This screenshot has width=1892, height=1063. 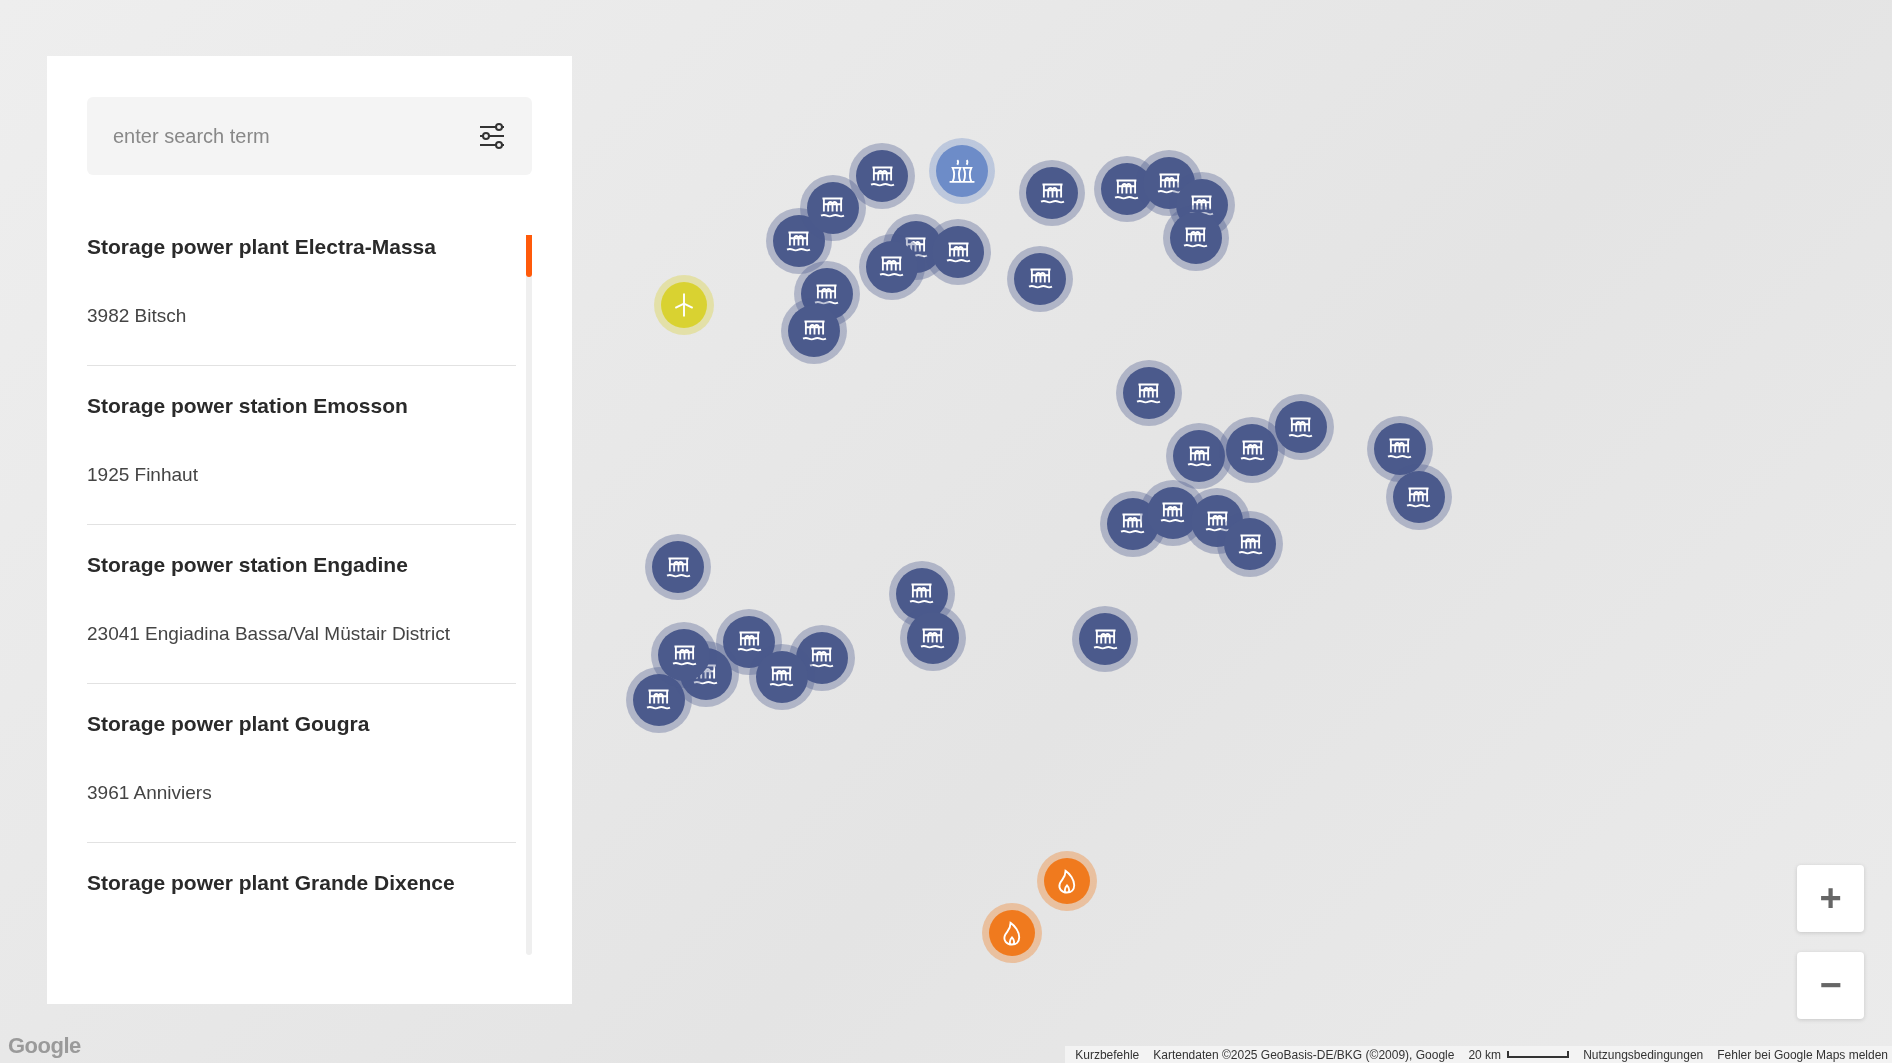 What do you see at coordinates (961, 171) in the screenshot?
I see `cooling-tower-icon` at bounding box center [961, 171].